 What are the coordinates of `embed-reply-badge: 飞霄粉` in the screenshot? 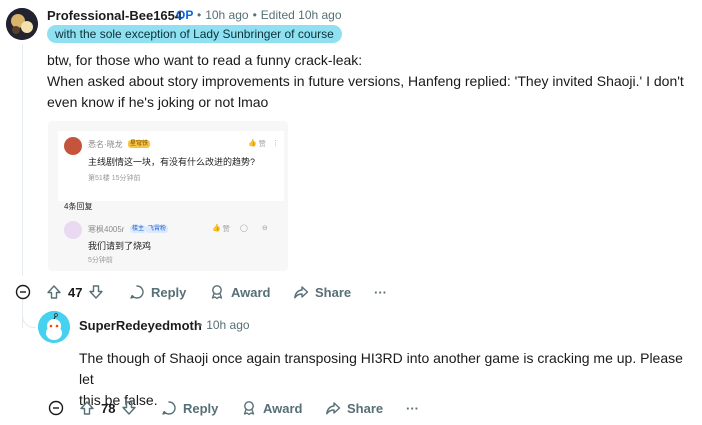 It's located at (157, 229).